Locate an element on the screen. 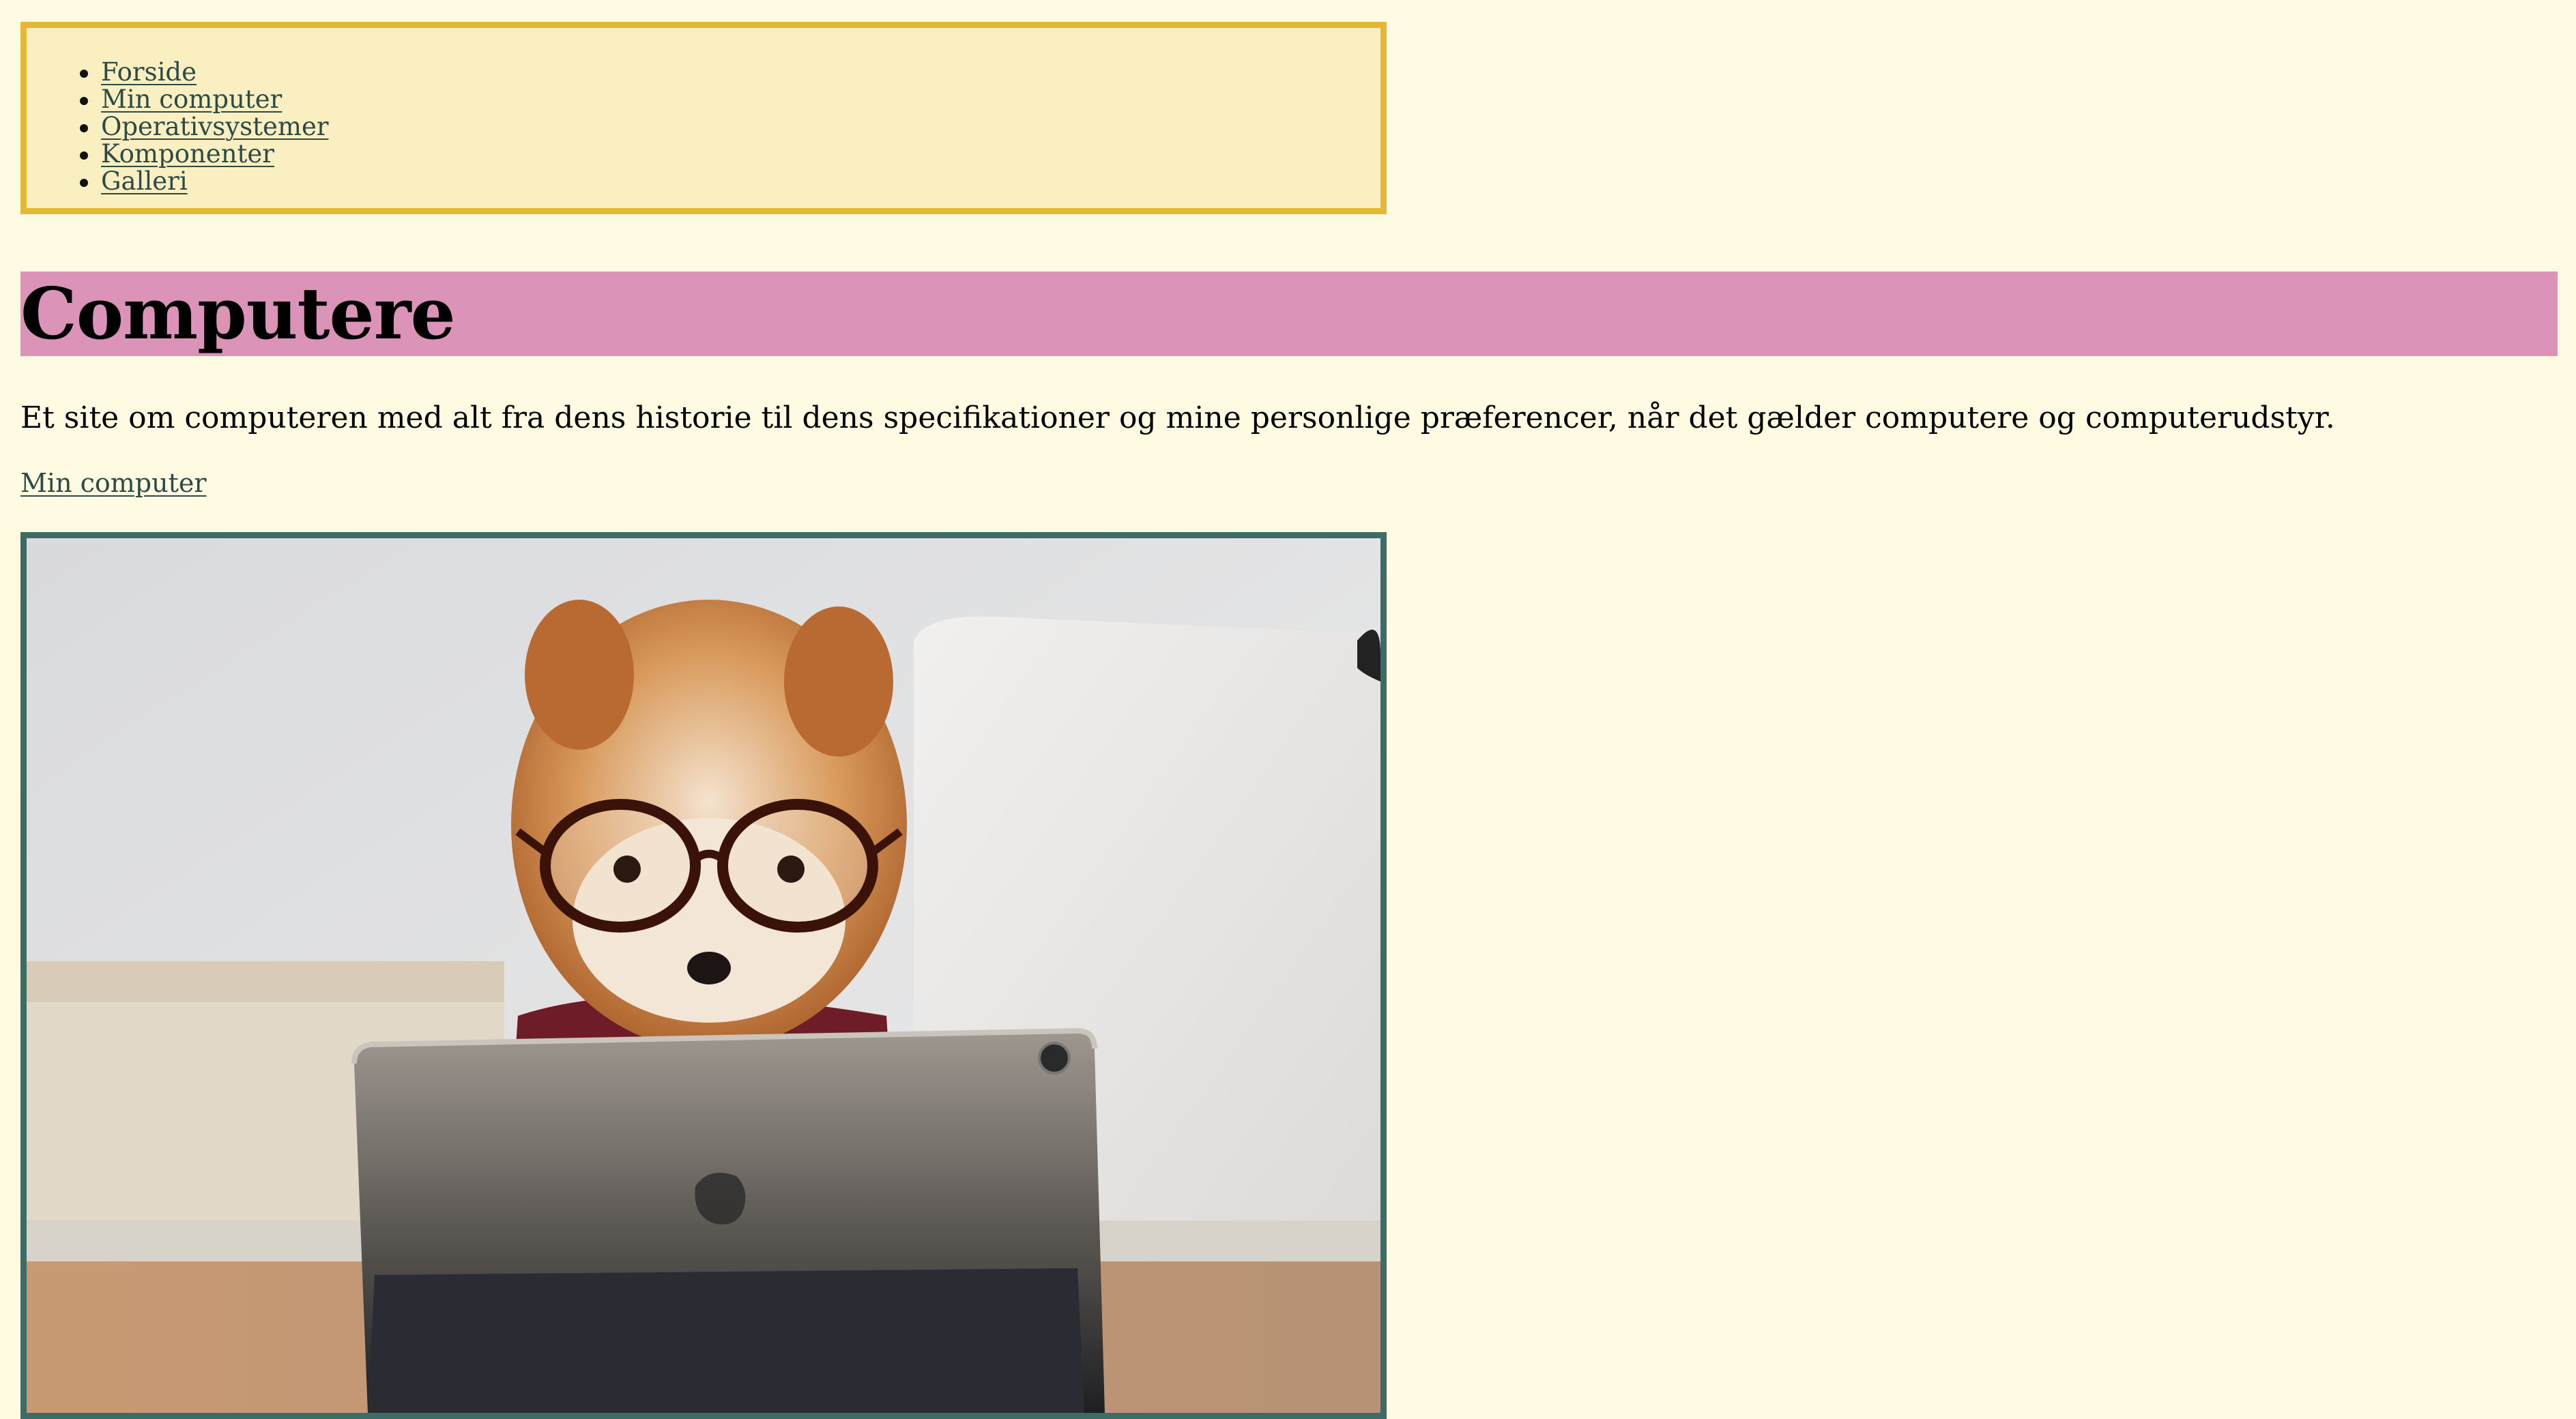  page-header: Computere is located at coordinates (1289, 314).